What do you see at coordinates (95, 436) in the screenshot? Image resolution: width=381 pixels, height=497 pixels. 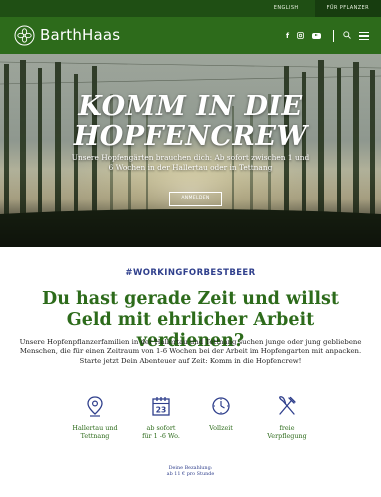 I see `benefit-location-line-2: Tettnang` at bounding box center [95, 436].